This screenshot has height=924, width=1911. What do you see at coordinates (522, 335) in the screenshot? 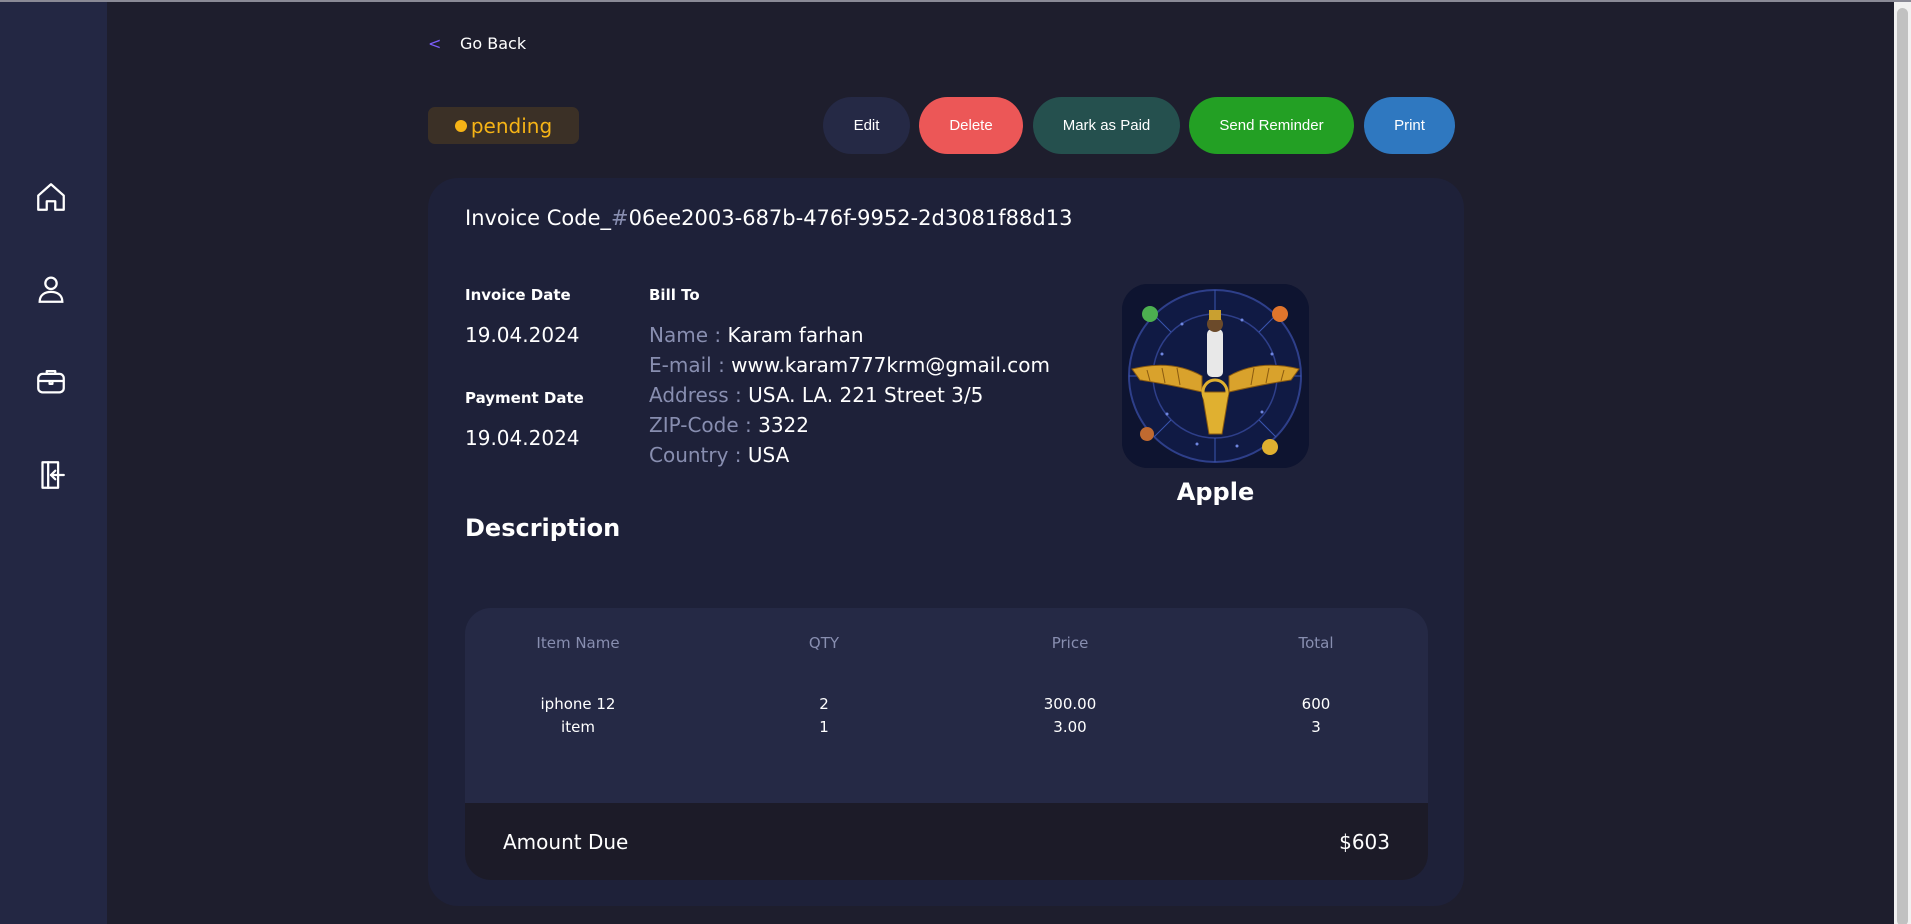
I see `invoice-date-value: 19.04.2024` at bounding box center [522, 335].